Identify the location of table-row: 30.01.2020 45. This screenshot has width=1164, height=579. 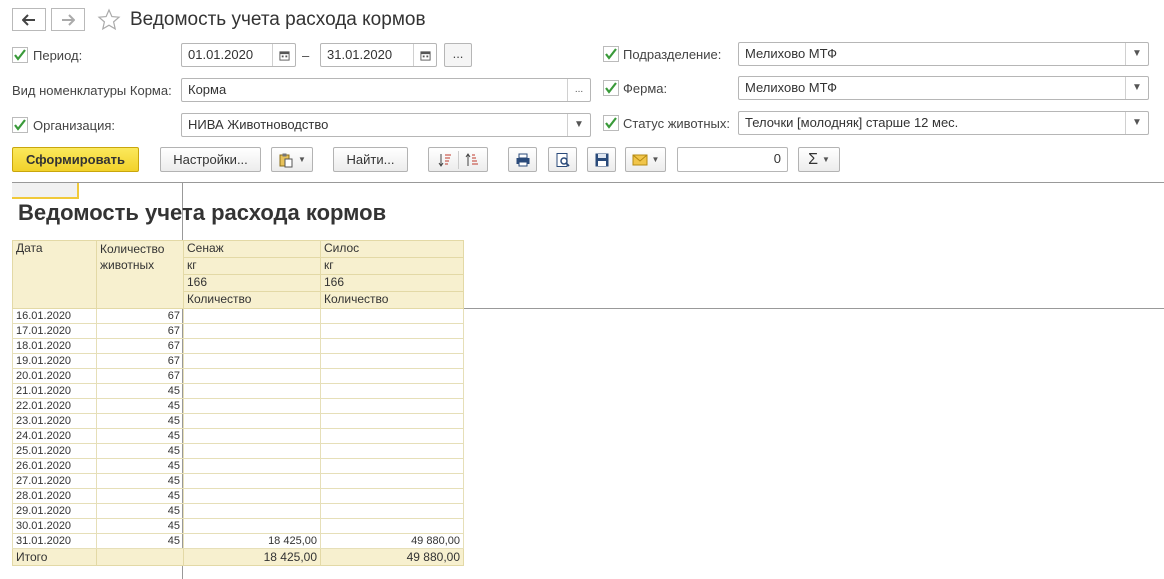
(238, 526).